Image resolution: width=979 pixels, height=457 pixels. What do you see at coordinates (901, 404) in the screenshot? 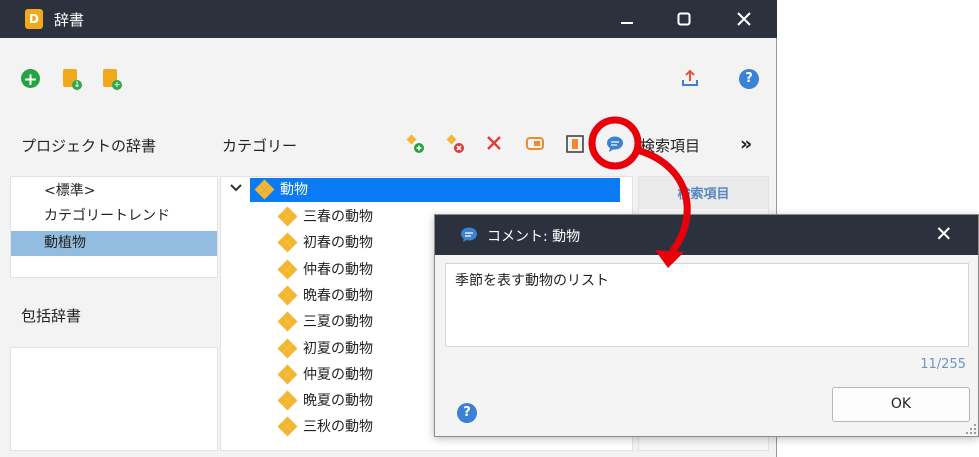
I see `ok-button: OK` at bounding box center [901, 404].